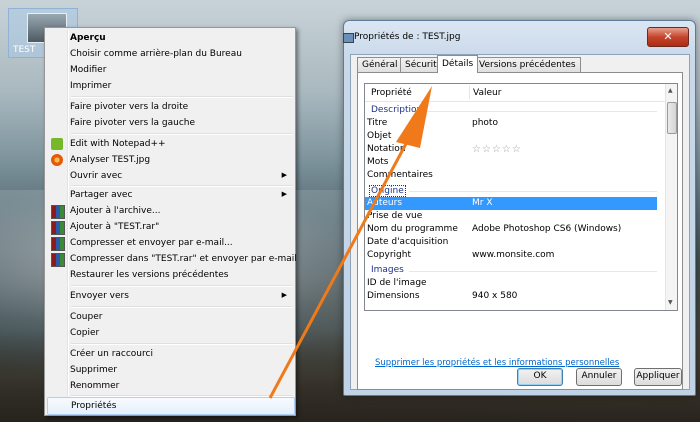 Image resolution: width=700 pixels, height=422 pixels. Describe the element at coordinates (497, 149) in the screenshot. I see `rating-stars: ☆☆☆☆☆` at that location.